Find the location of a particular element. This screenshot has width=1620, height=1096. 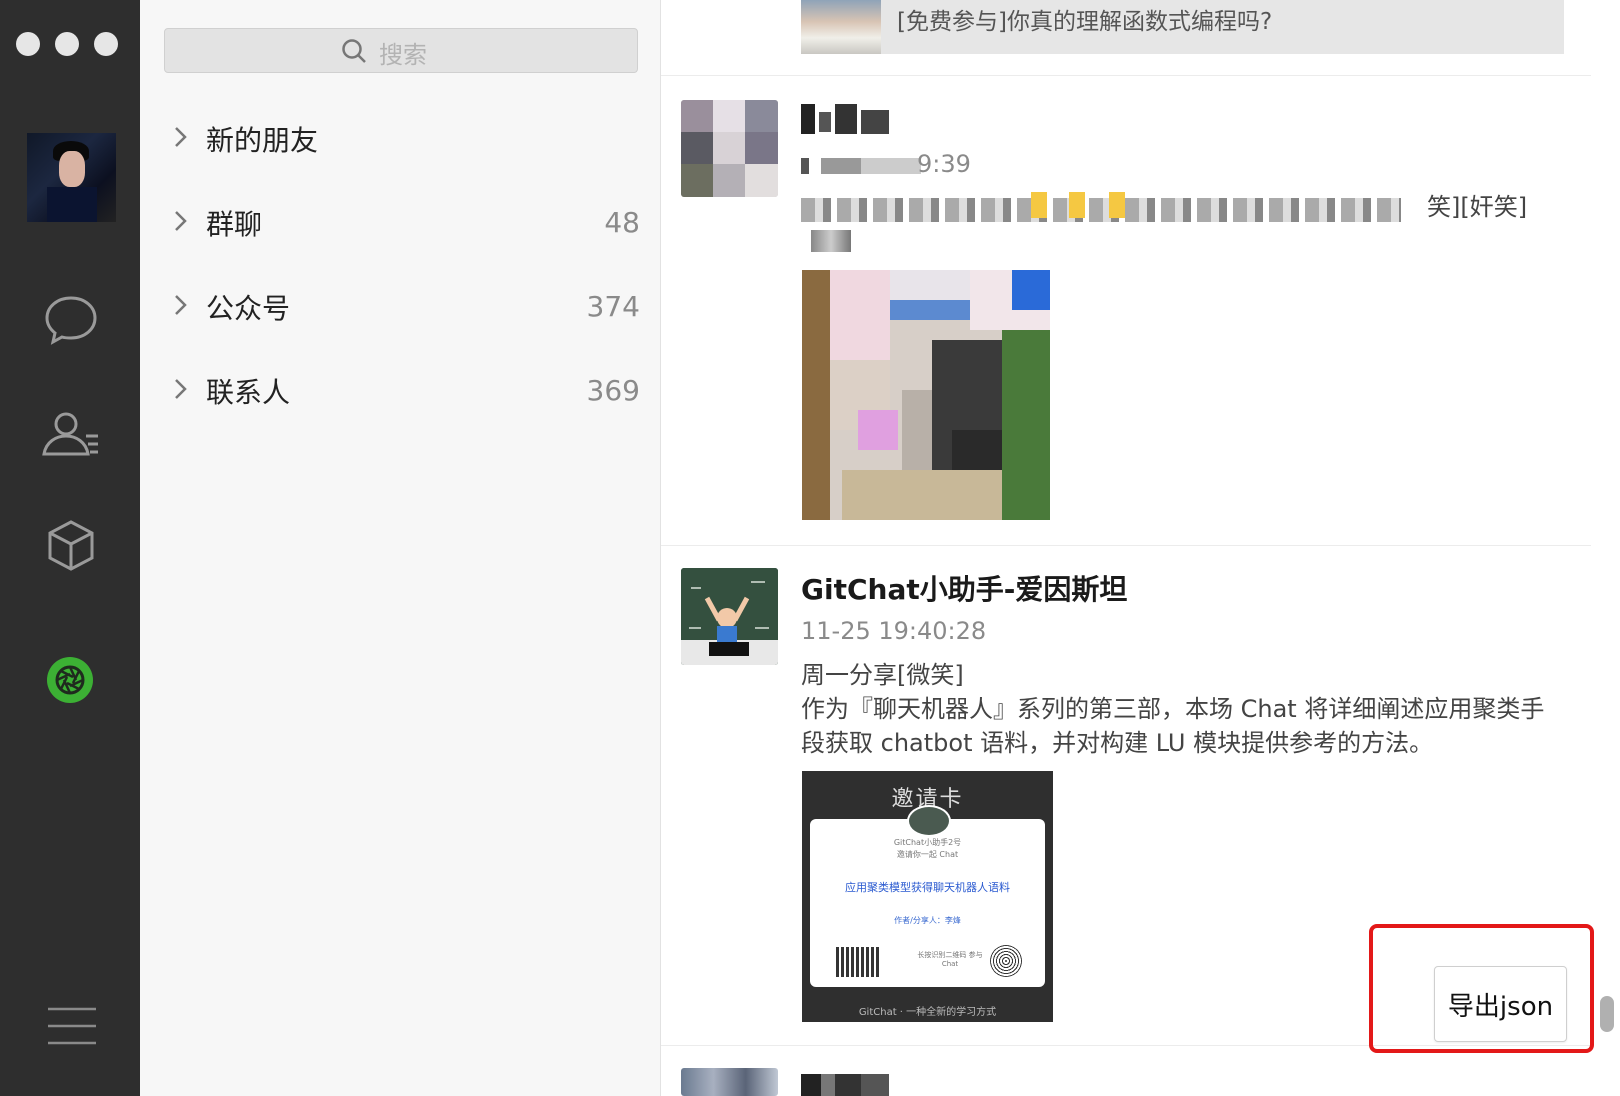

post-photo is located at coordinates (926, 395).